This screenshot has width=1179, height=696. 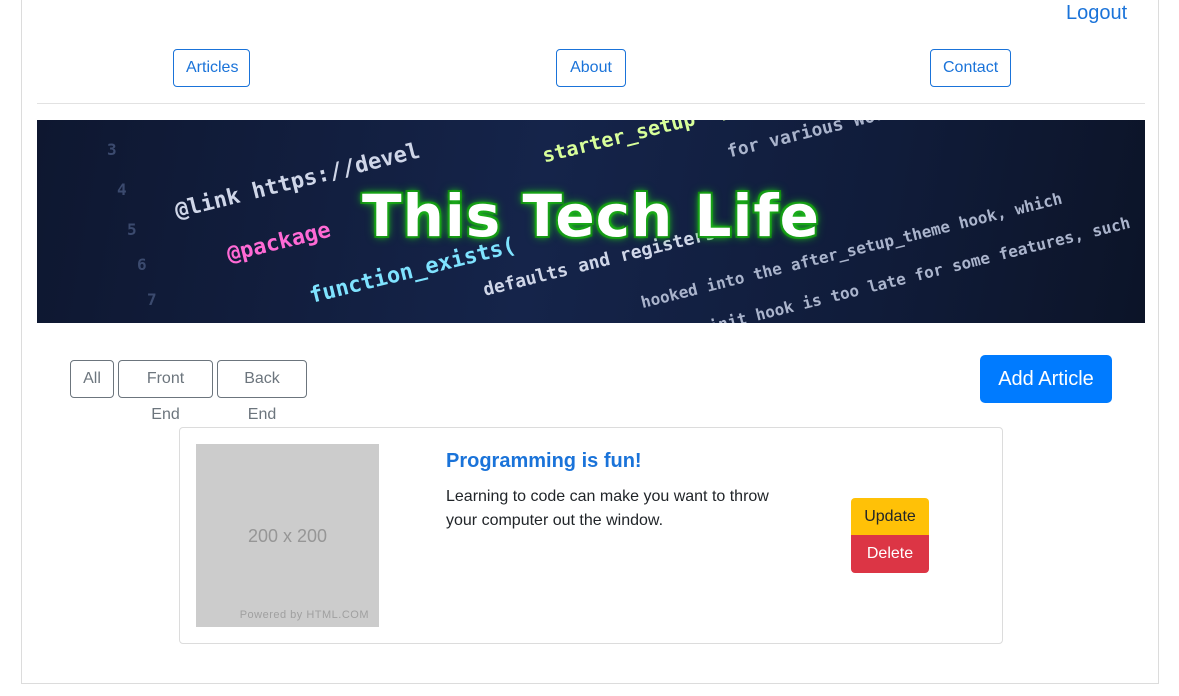 What do you see at coordinates (165, 391) in the screenshot?
I see `filter-front-end-button: Front End` at bounding box center [165, 391].